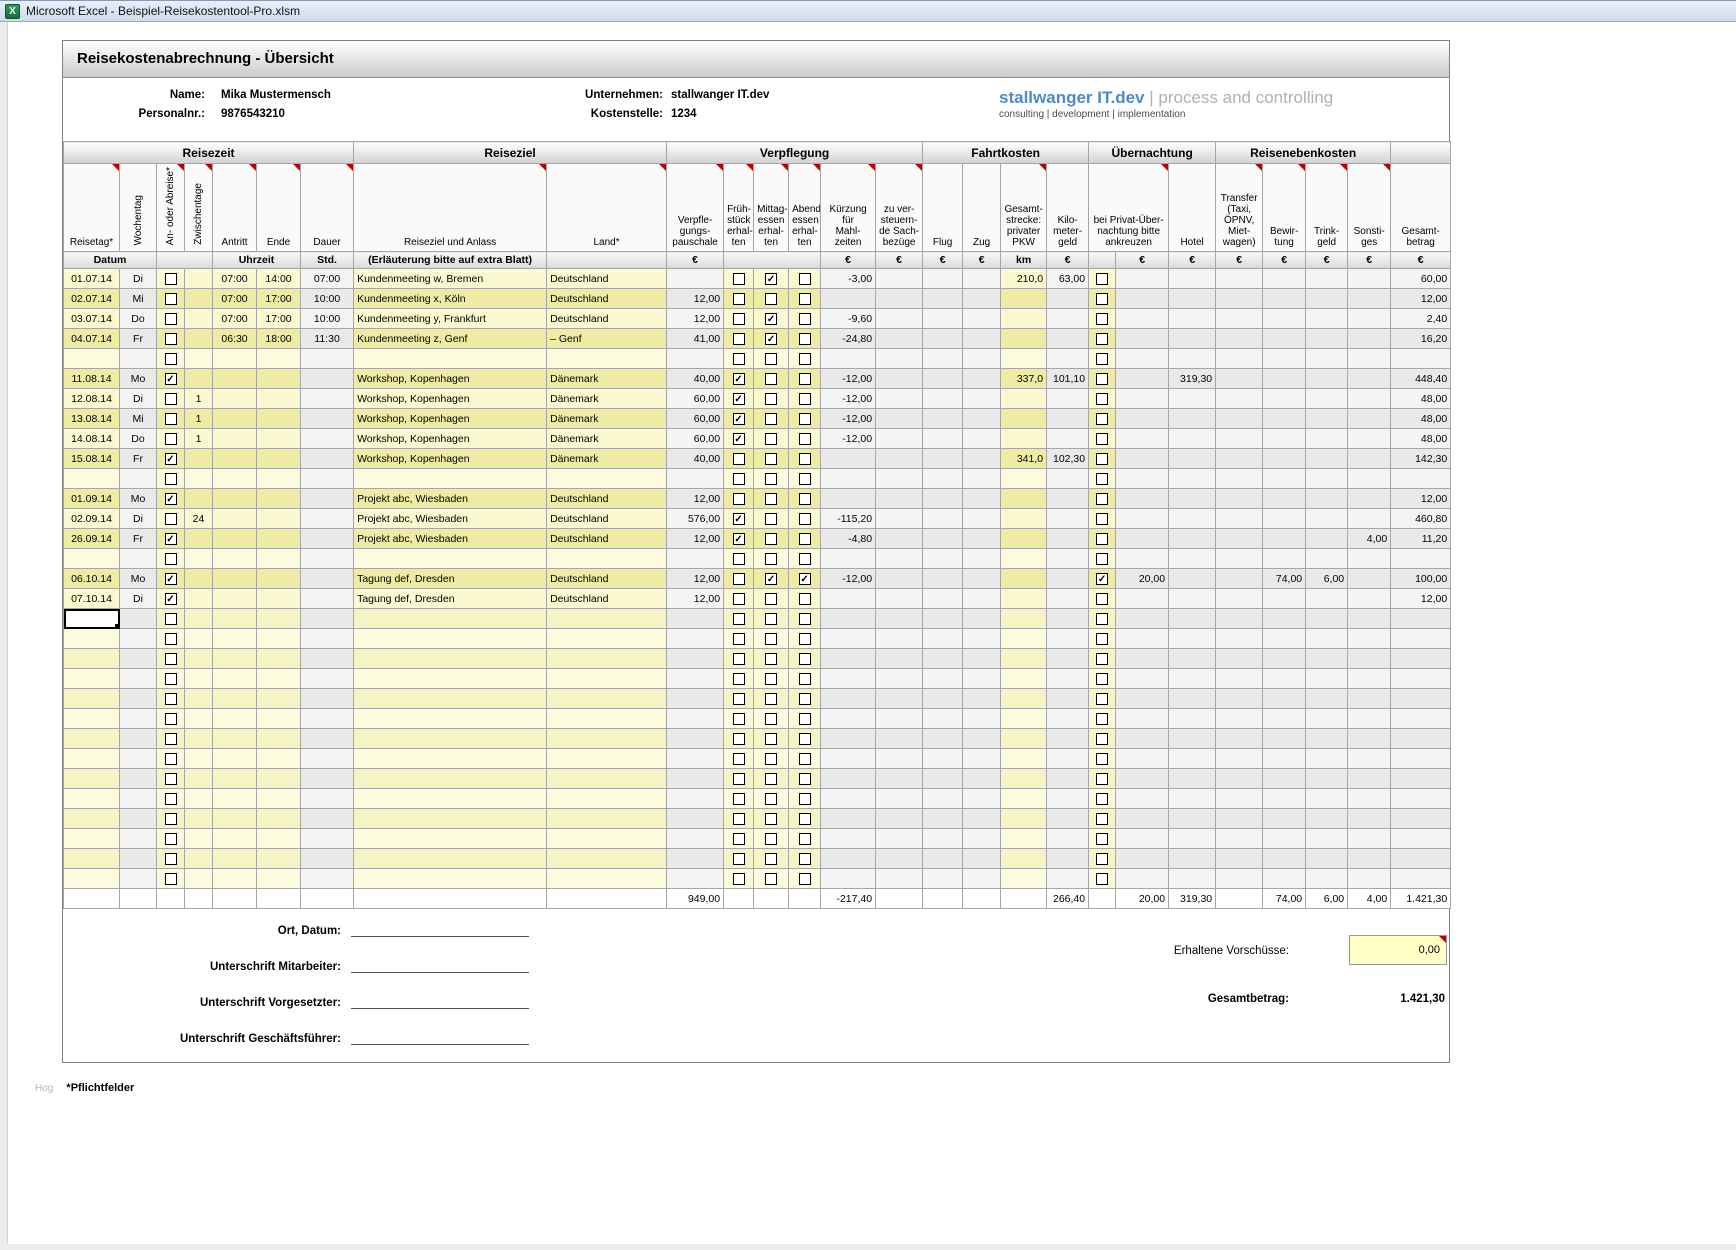  I want to click on cell-reisetag: 07.10.14, so click(91, 598).